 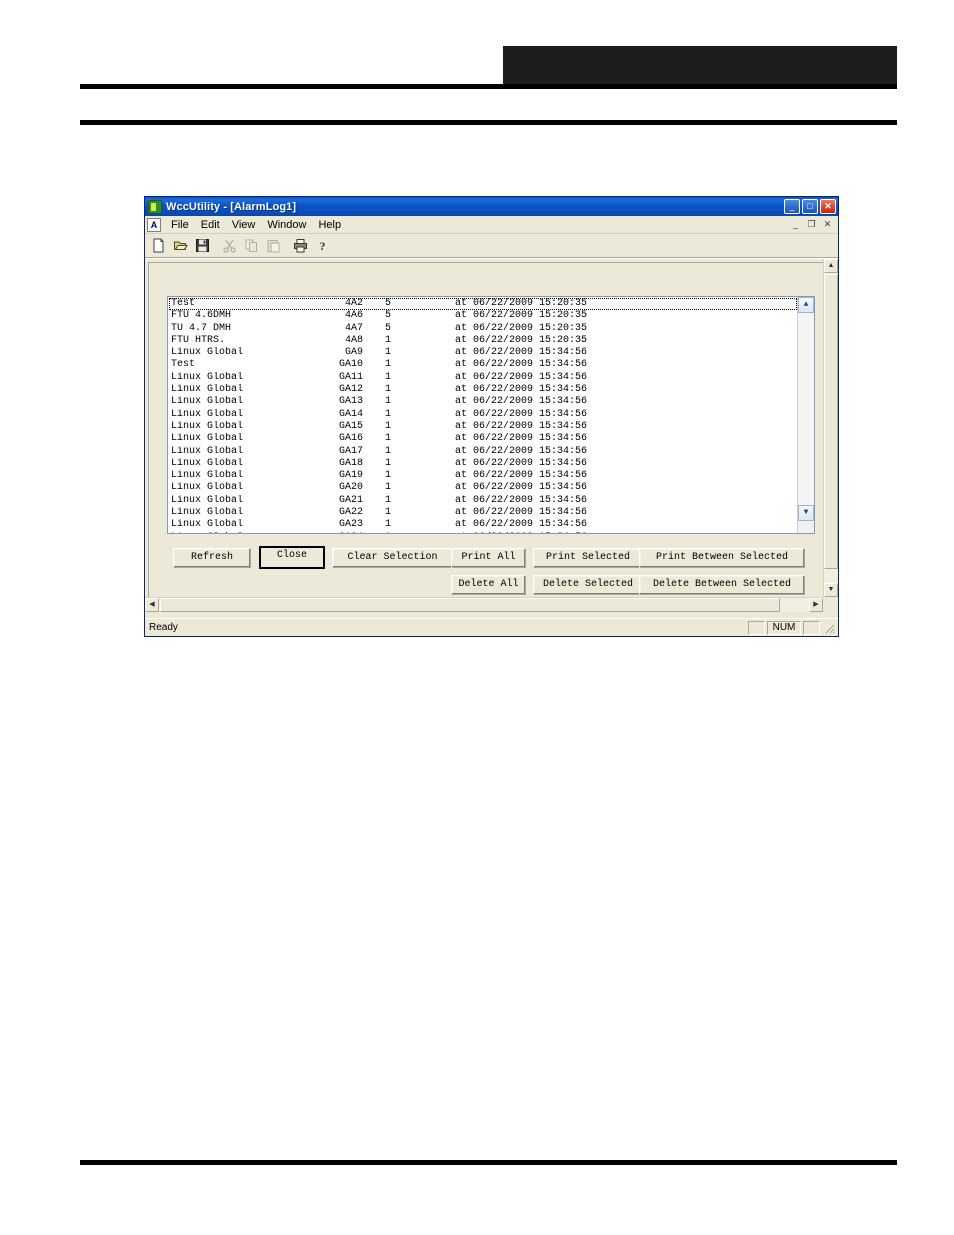 I want to click on close-button-form: Close, so click(x=292, y=557).